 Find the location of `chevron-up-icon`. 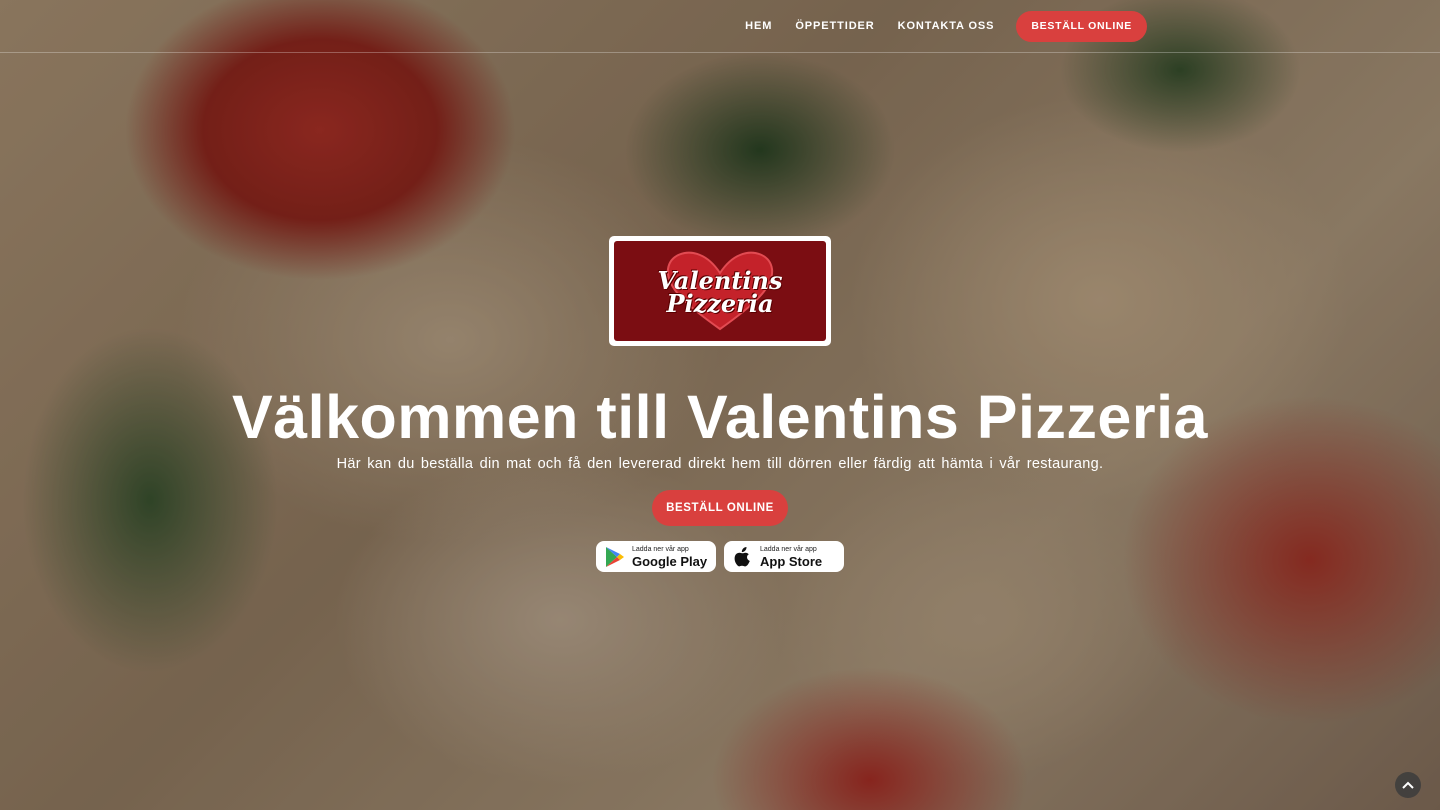

chevron-up-icon is located at coordinates (1408, 785).